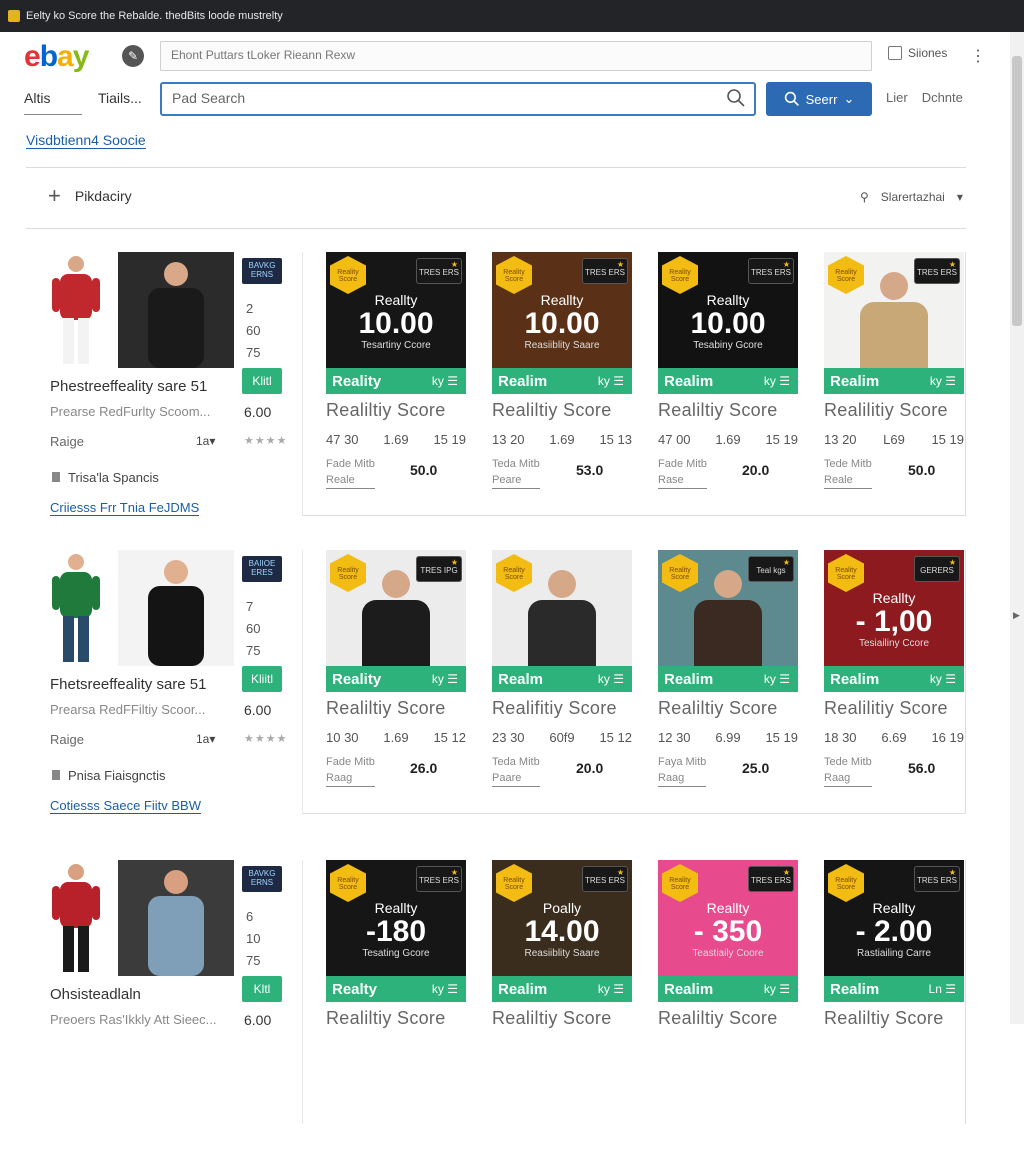 The width and height of the screenshot is (1024, 1150). I want to click on reality-bar: Realim Ln ☰, so click(894, 989).